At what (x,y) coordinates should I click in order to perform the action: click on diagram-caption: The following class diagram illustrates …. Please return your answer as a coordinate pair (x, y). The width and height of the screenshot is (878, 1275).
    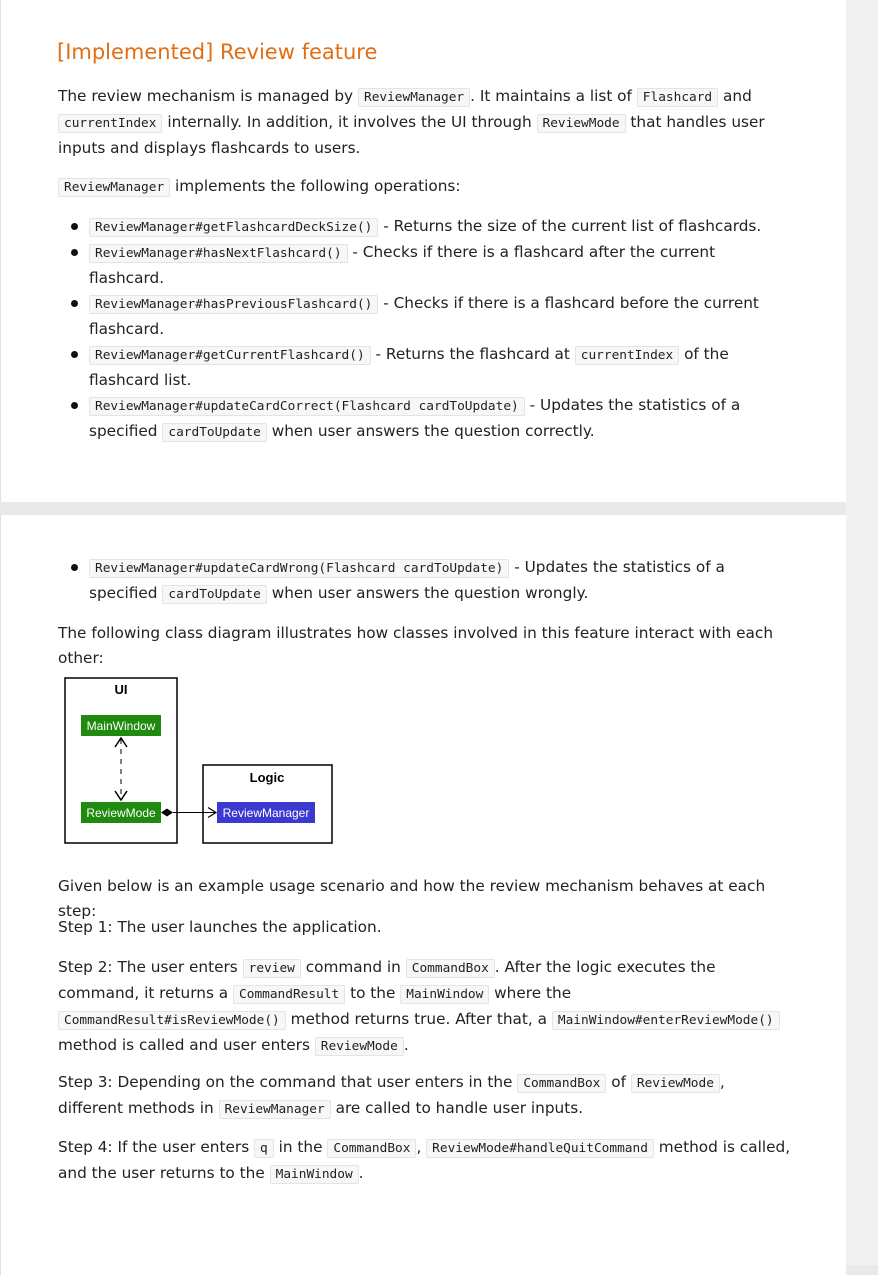
    Looking at the image, I should click on (416, 645).